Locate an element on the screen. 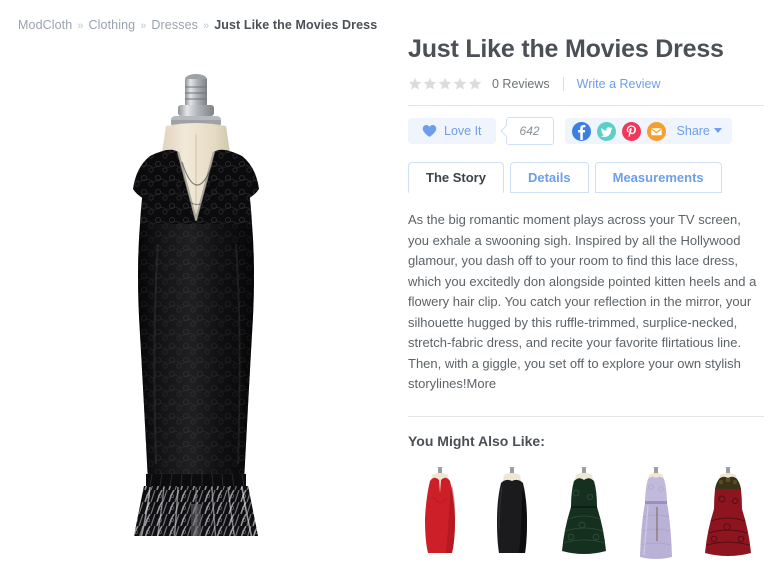  recommendations-row is located at coordinates (586, 513).